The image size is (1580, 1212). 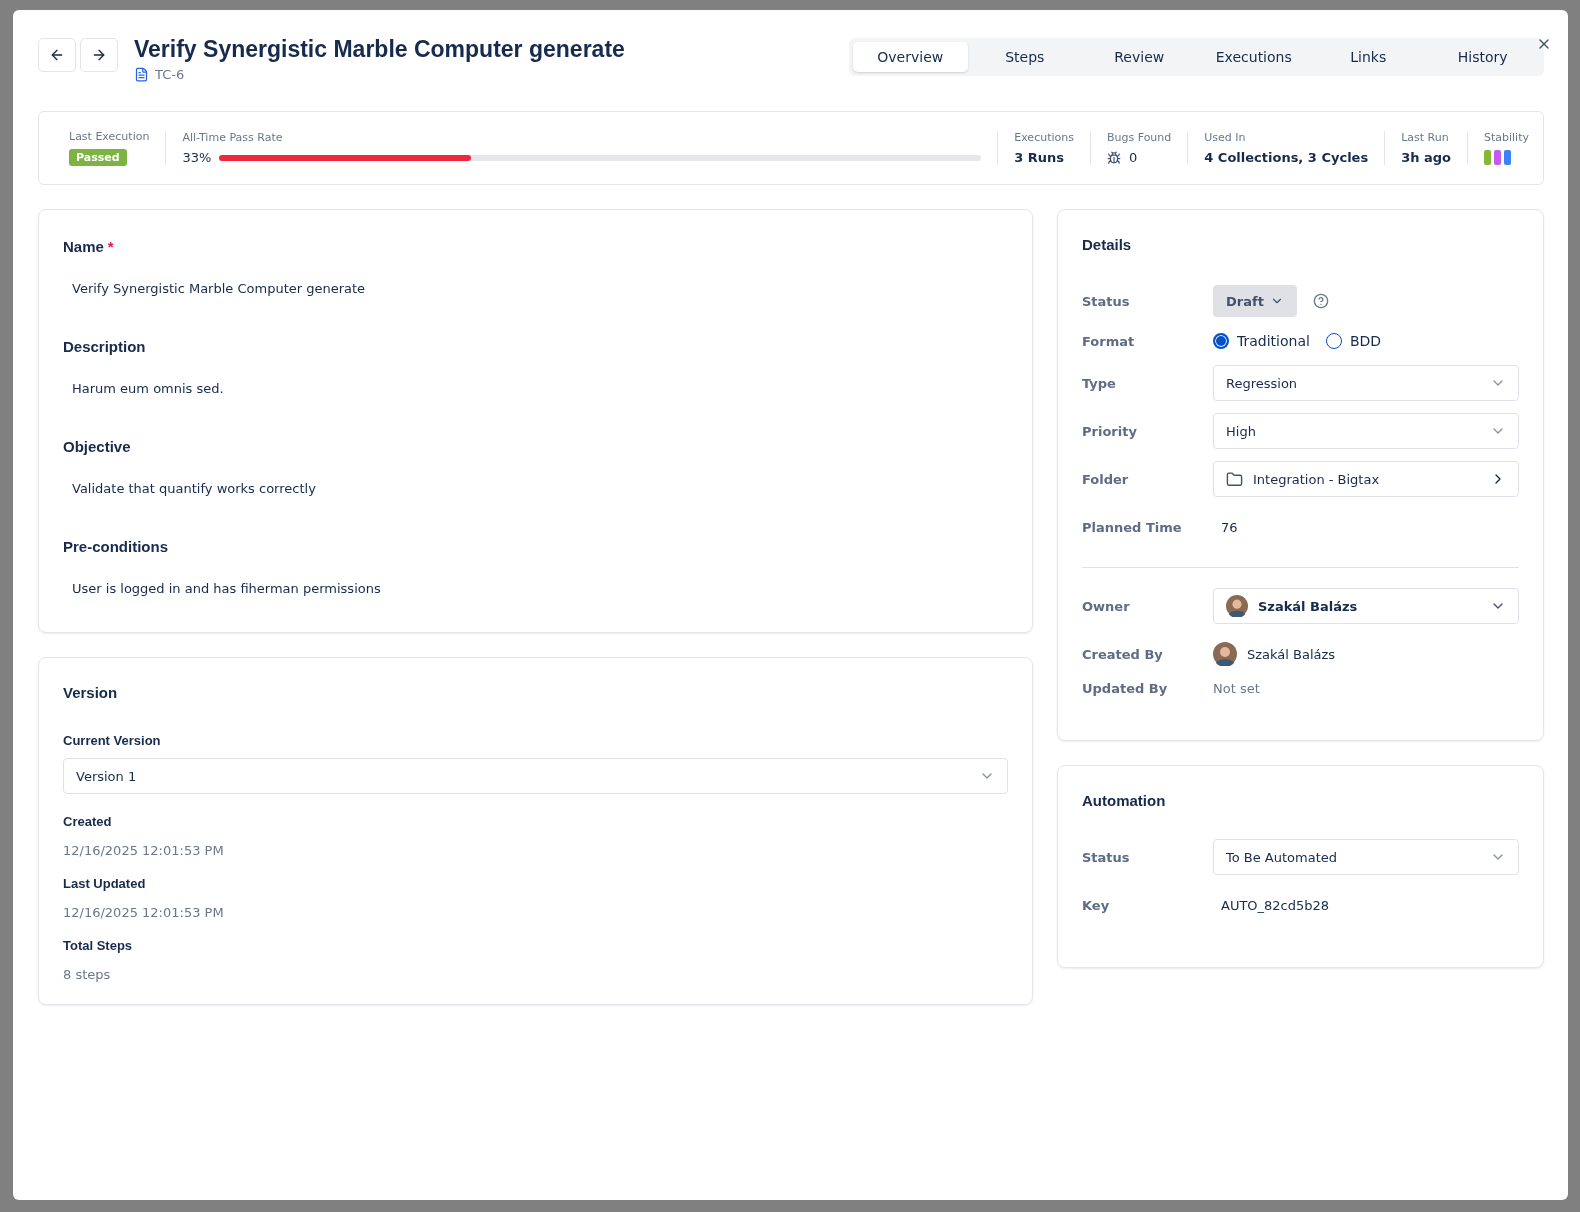 What do you see at coordinates (1040, 157) in the screenshot?
I see `stat-value: 3 Runs` at bounding box center [1040, 157].